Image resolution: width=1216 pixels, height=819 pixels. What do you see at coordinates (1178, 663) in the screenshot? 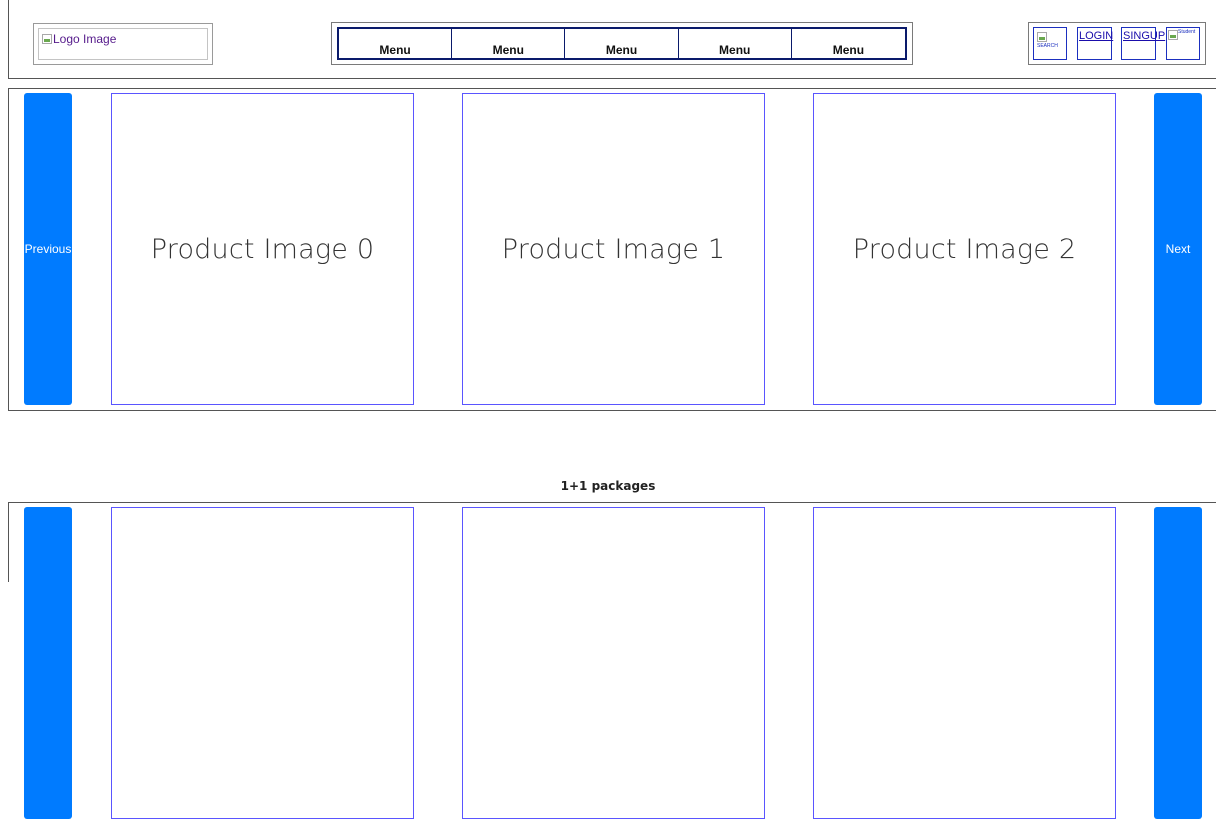
I see `package-next-button` at bounding box center [1178, 663].